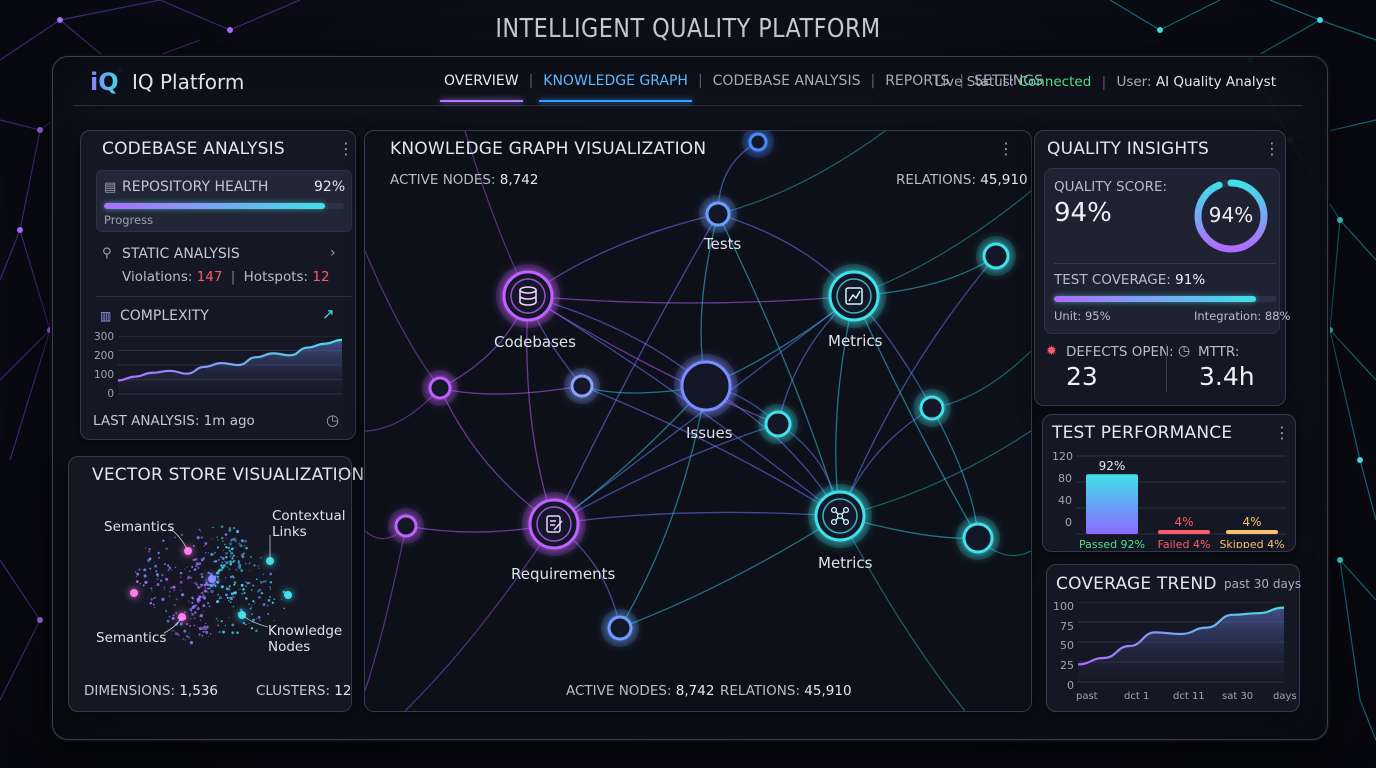  Describe the element at coordinates (198, 691) in the screenshot. I see `dimensions-value: 1,536` at that location.